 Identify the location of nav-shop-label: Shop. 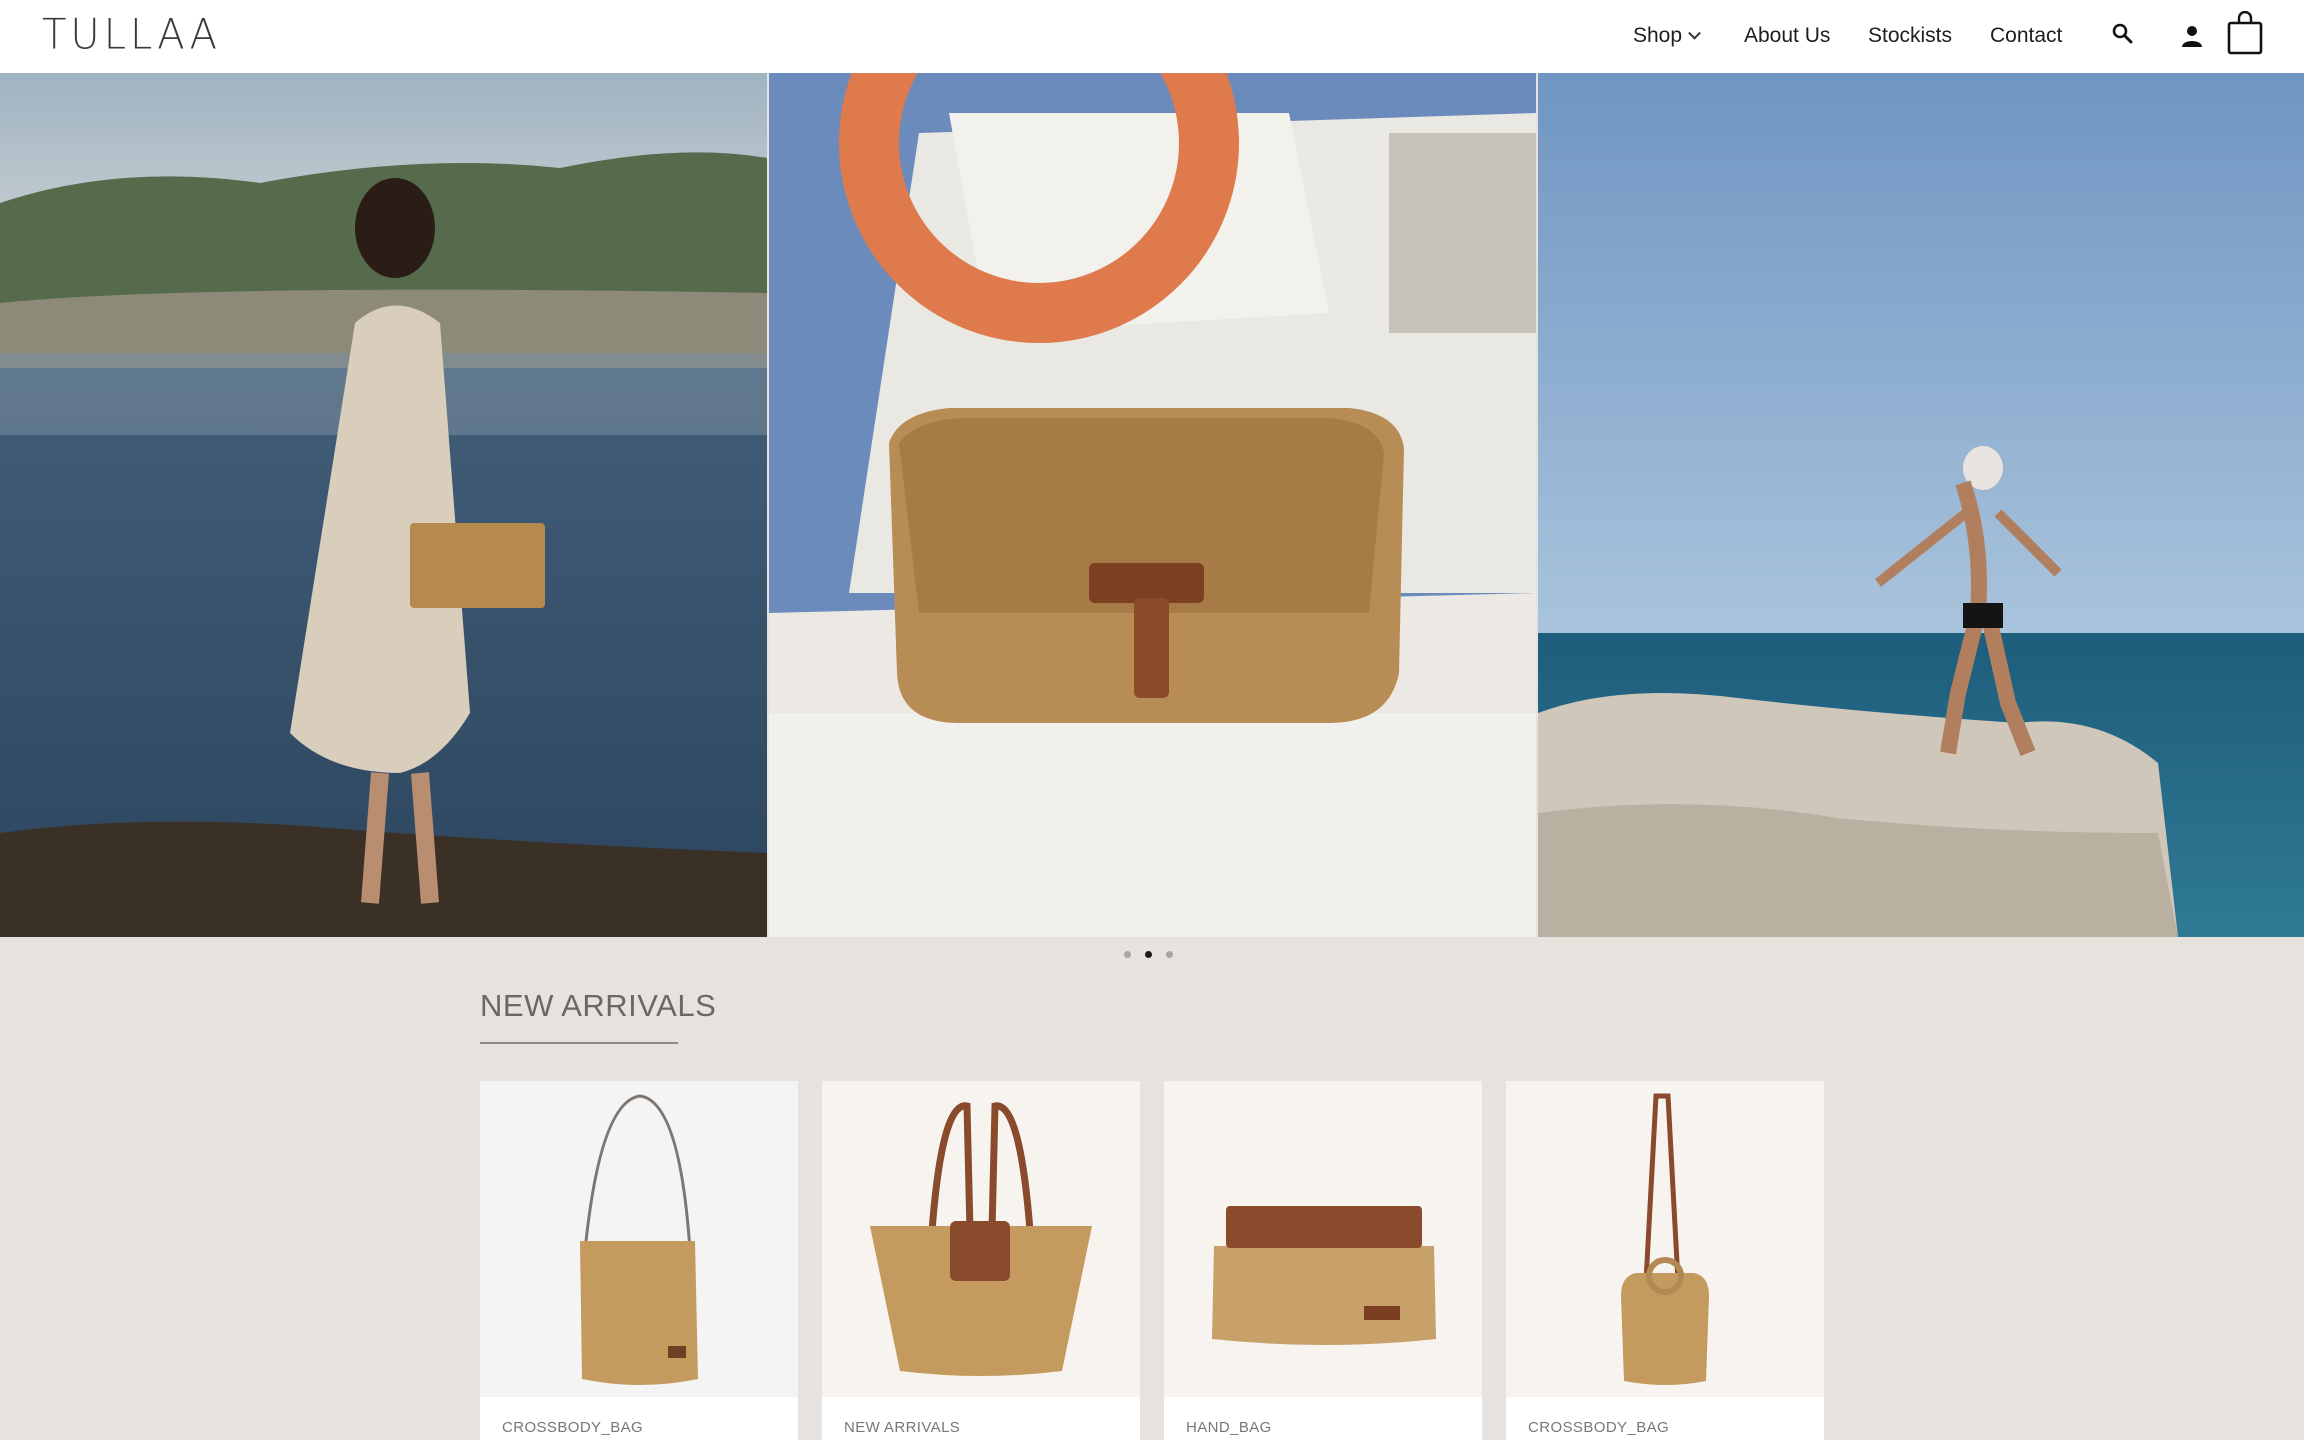
(1658, 35).